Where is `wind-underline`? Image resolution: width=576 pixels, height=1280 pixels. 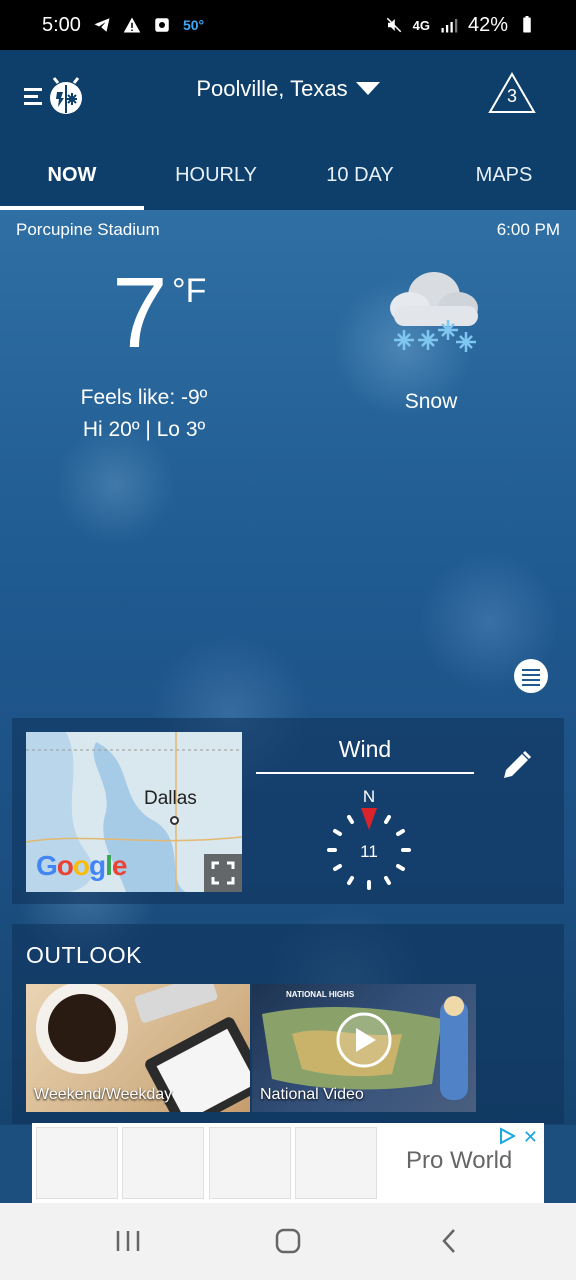 wind-underline is located at coordinates (365, 773).